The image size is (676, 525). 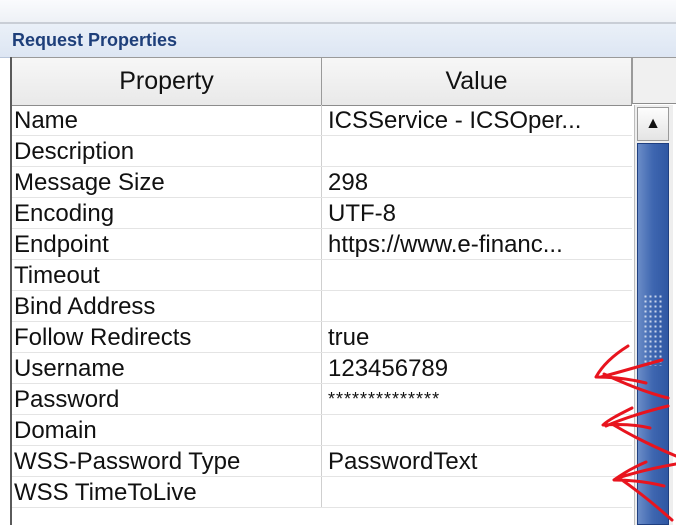 What do you see at coordinates (338, 41) in the screenshot?
I see `panel-header: Request Properties` at bounding box center [338, 41].